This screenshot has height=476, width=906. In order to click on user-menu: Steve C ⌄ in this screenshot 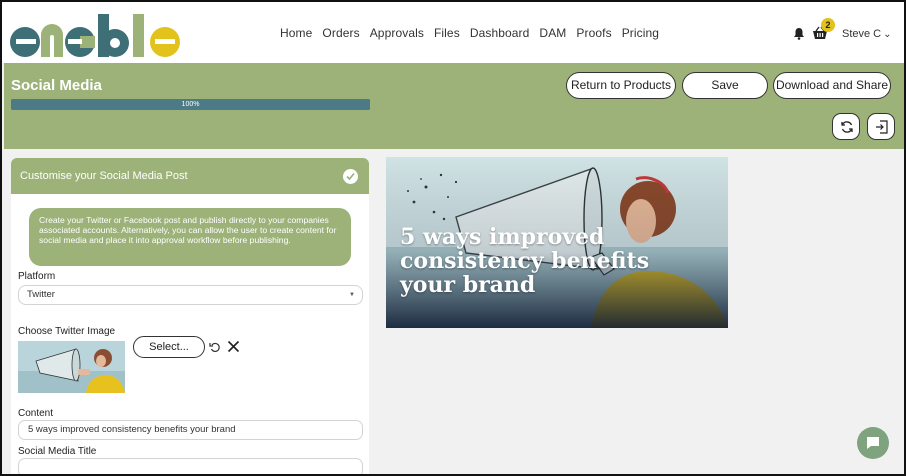, I will do `click(867, 34)`.